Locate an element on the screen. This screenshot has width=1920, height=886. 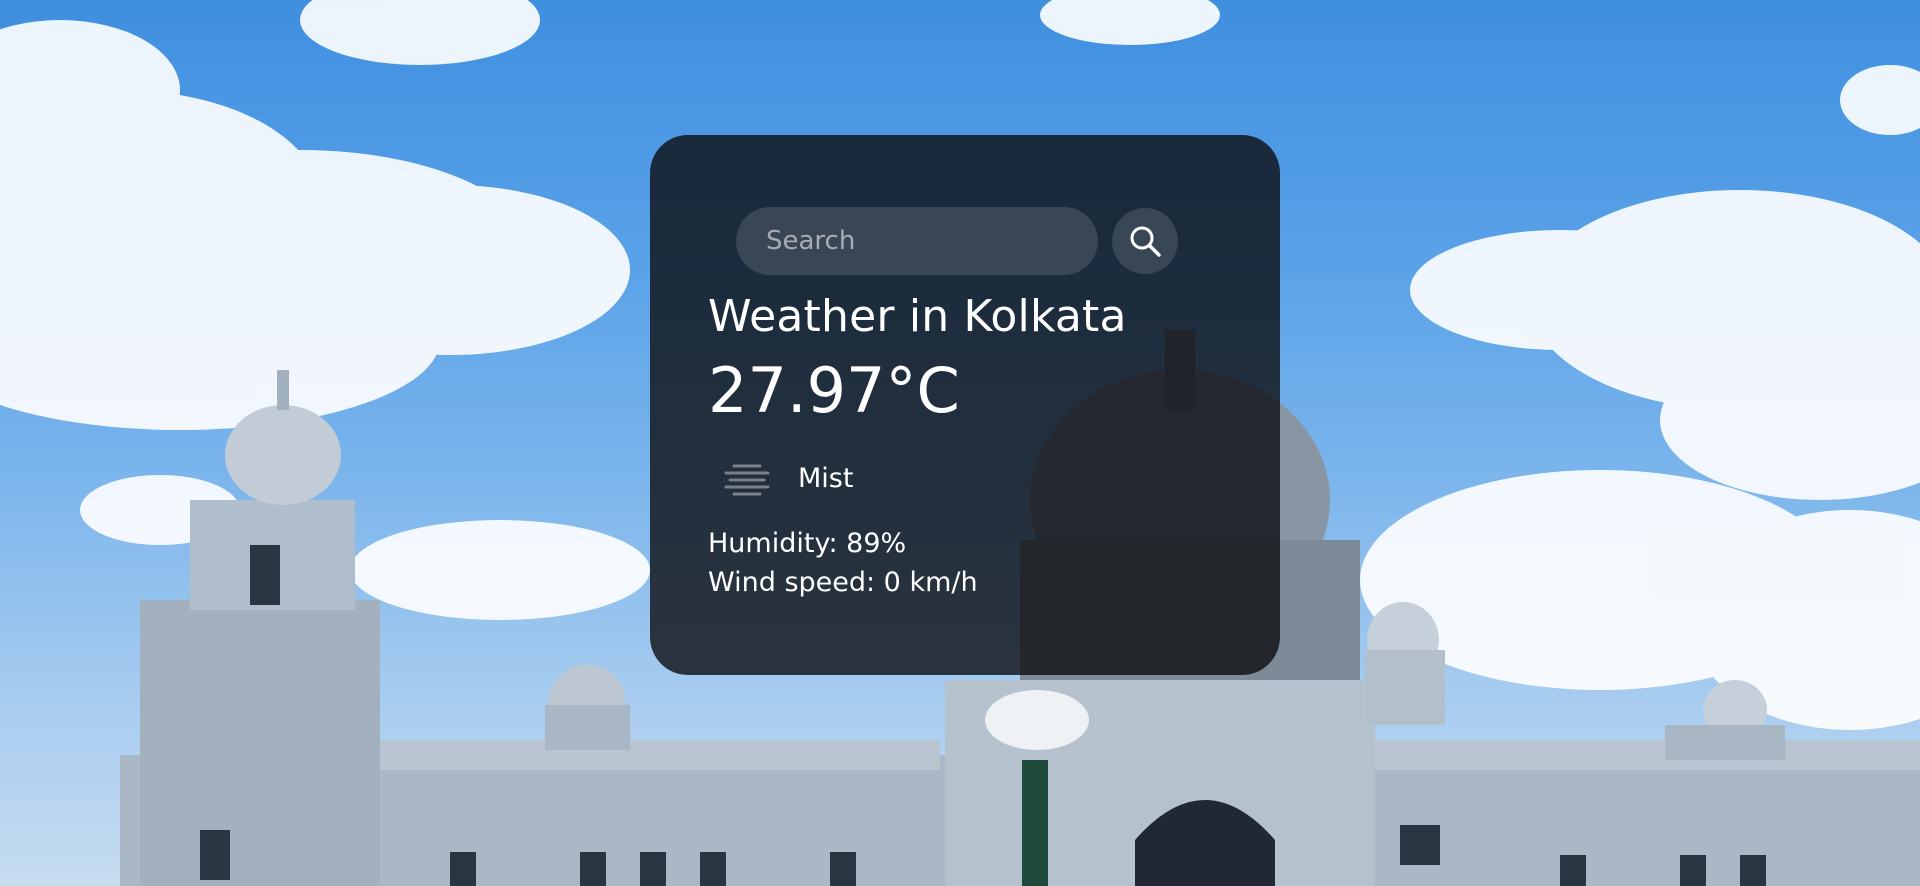
search-button is located at coordinates (1145, 241).